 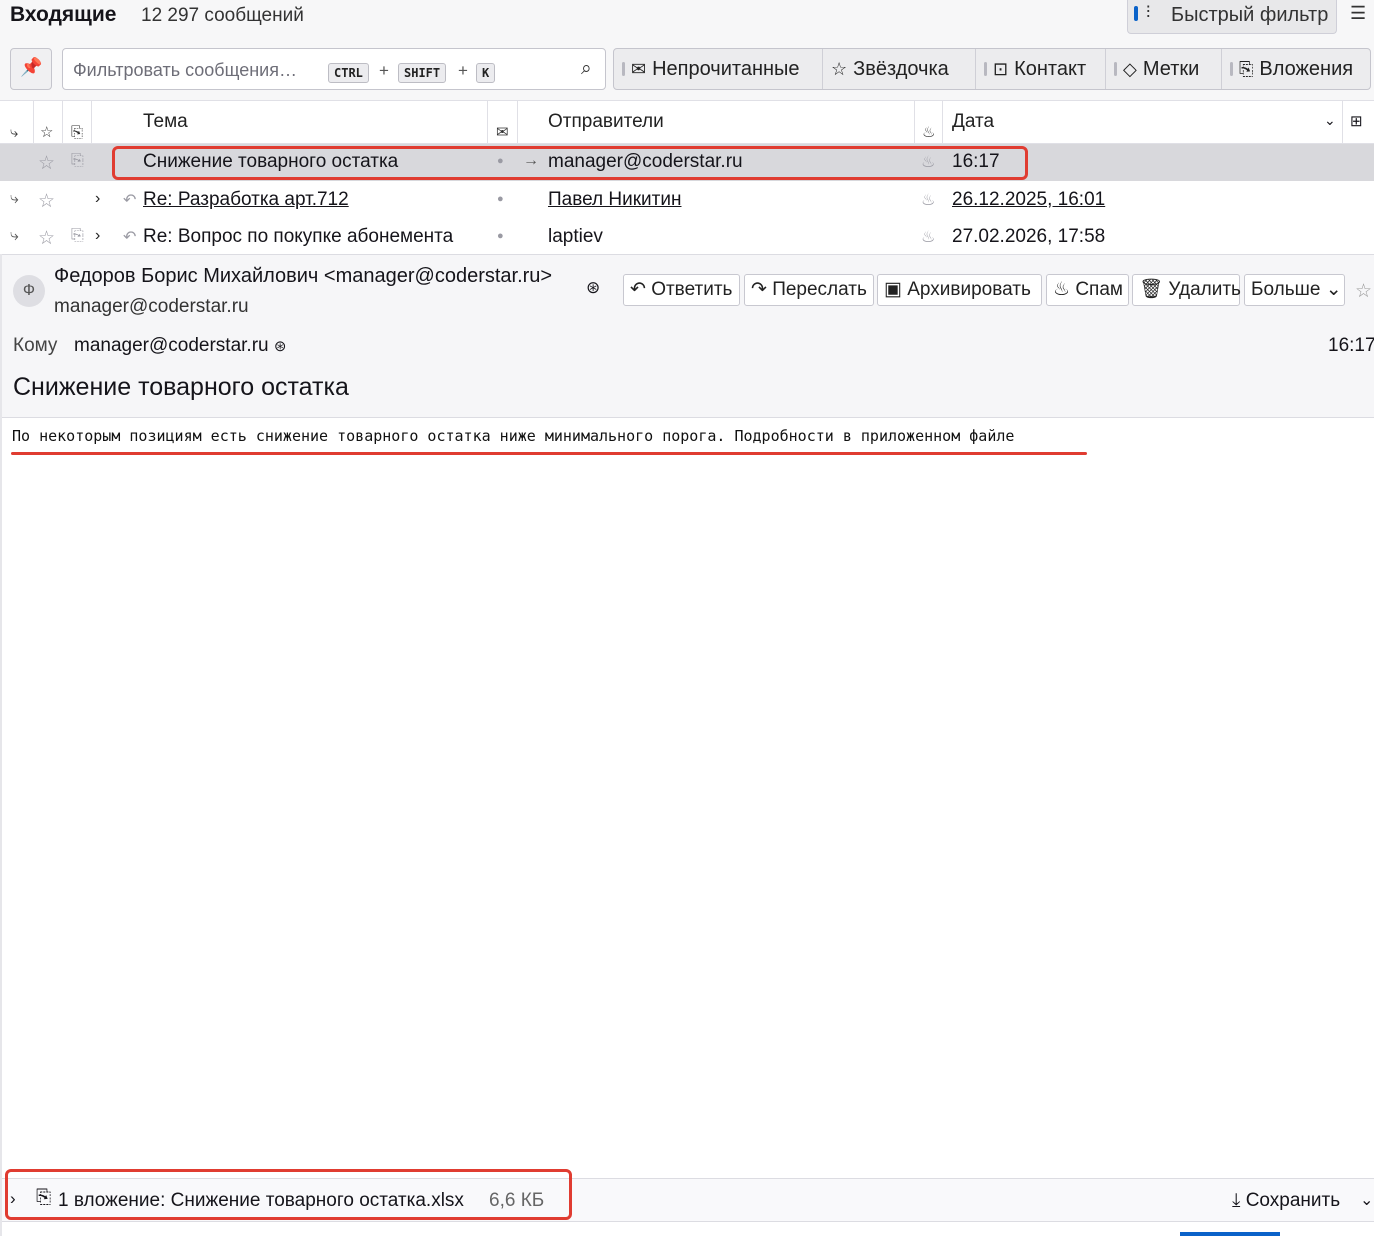 I want to click on to-field: manager@coderstar.ru ⊛, so click(x=180, y=346).